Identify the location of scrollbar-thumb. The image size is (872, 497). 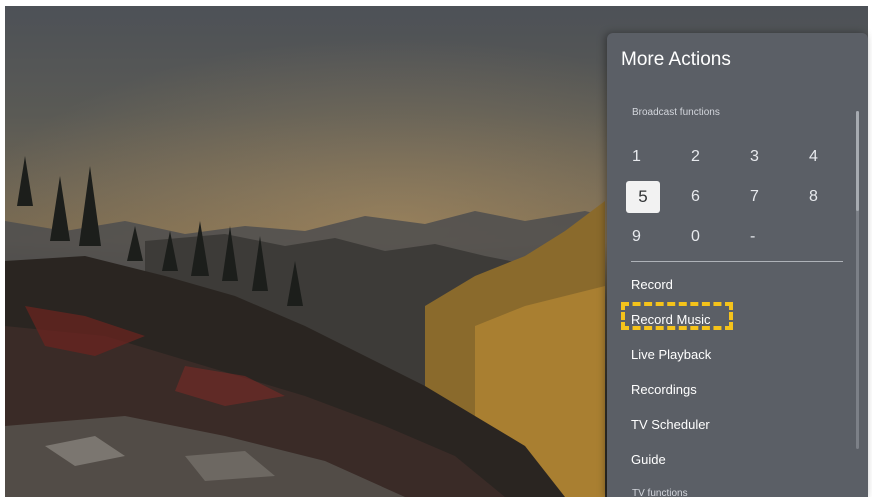
(857, 161).